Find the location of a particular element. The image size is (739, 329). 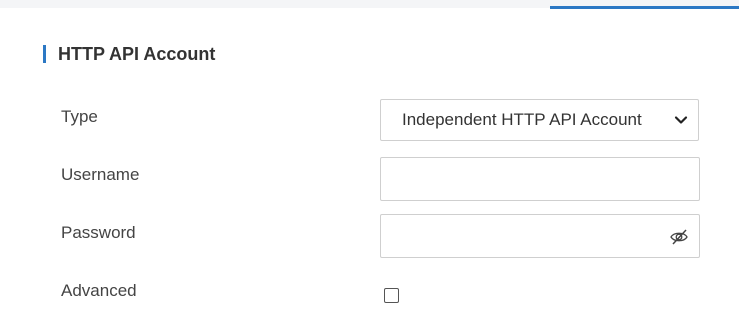

type-select: Independent HTTP API Account is located at coordinates (539, 120).